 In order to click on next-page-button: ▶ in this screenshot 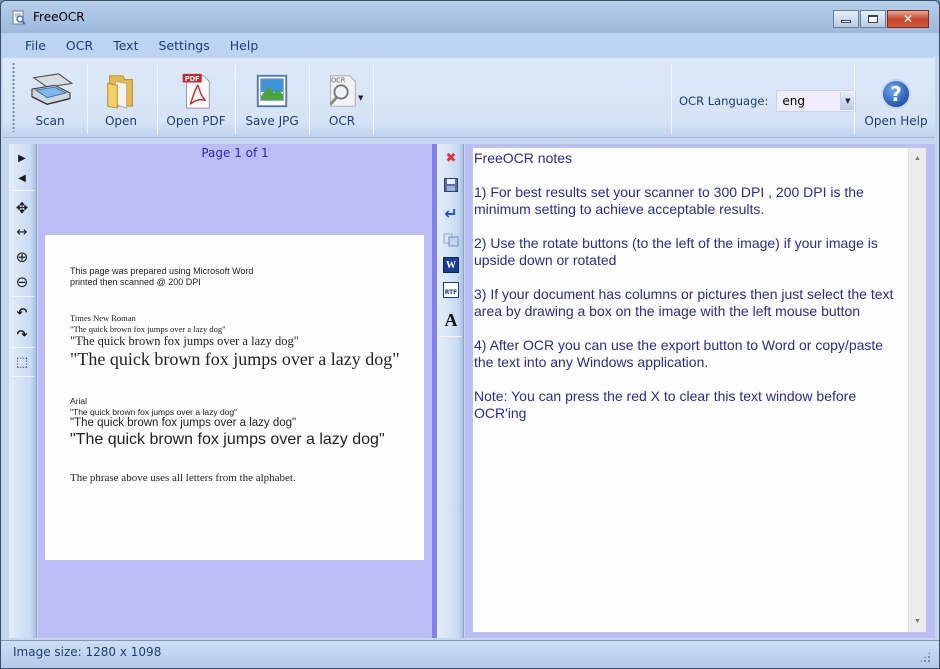, I will do `click(22, 158)`.